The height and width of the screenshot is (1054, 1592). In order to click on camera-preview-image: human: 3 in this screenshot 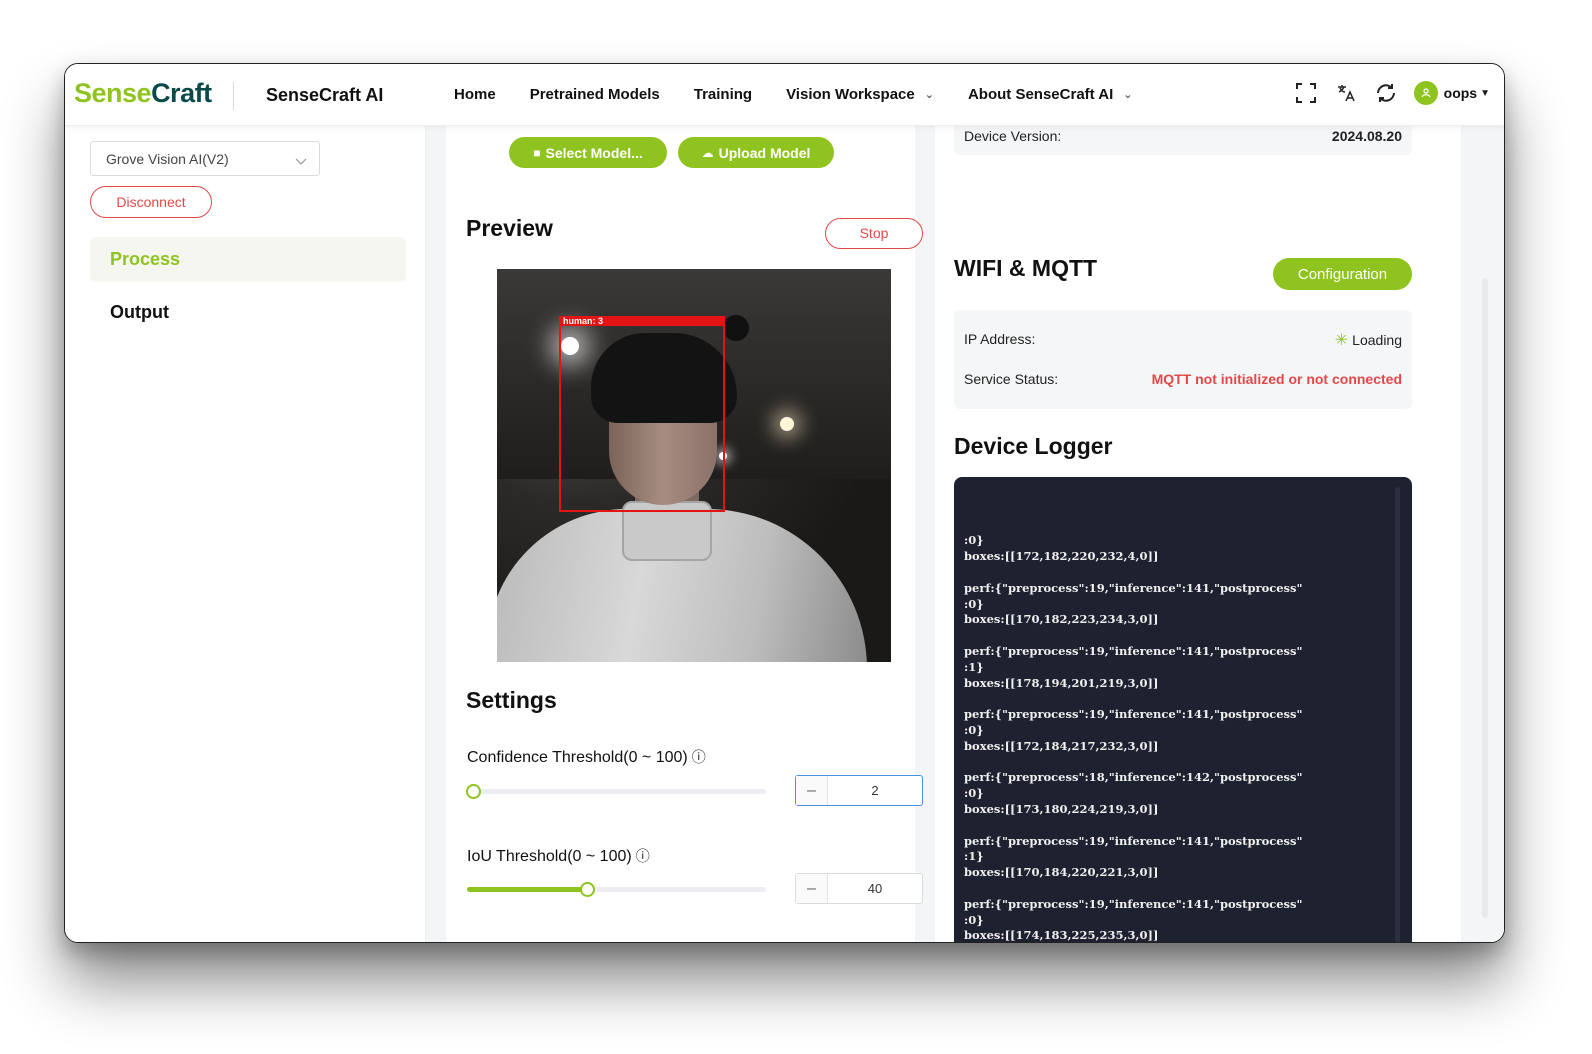, I will do `click(694, 465)`.